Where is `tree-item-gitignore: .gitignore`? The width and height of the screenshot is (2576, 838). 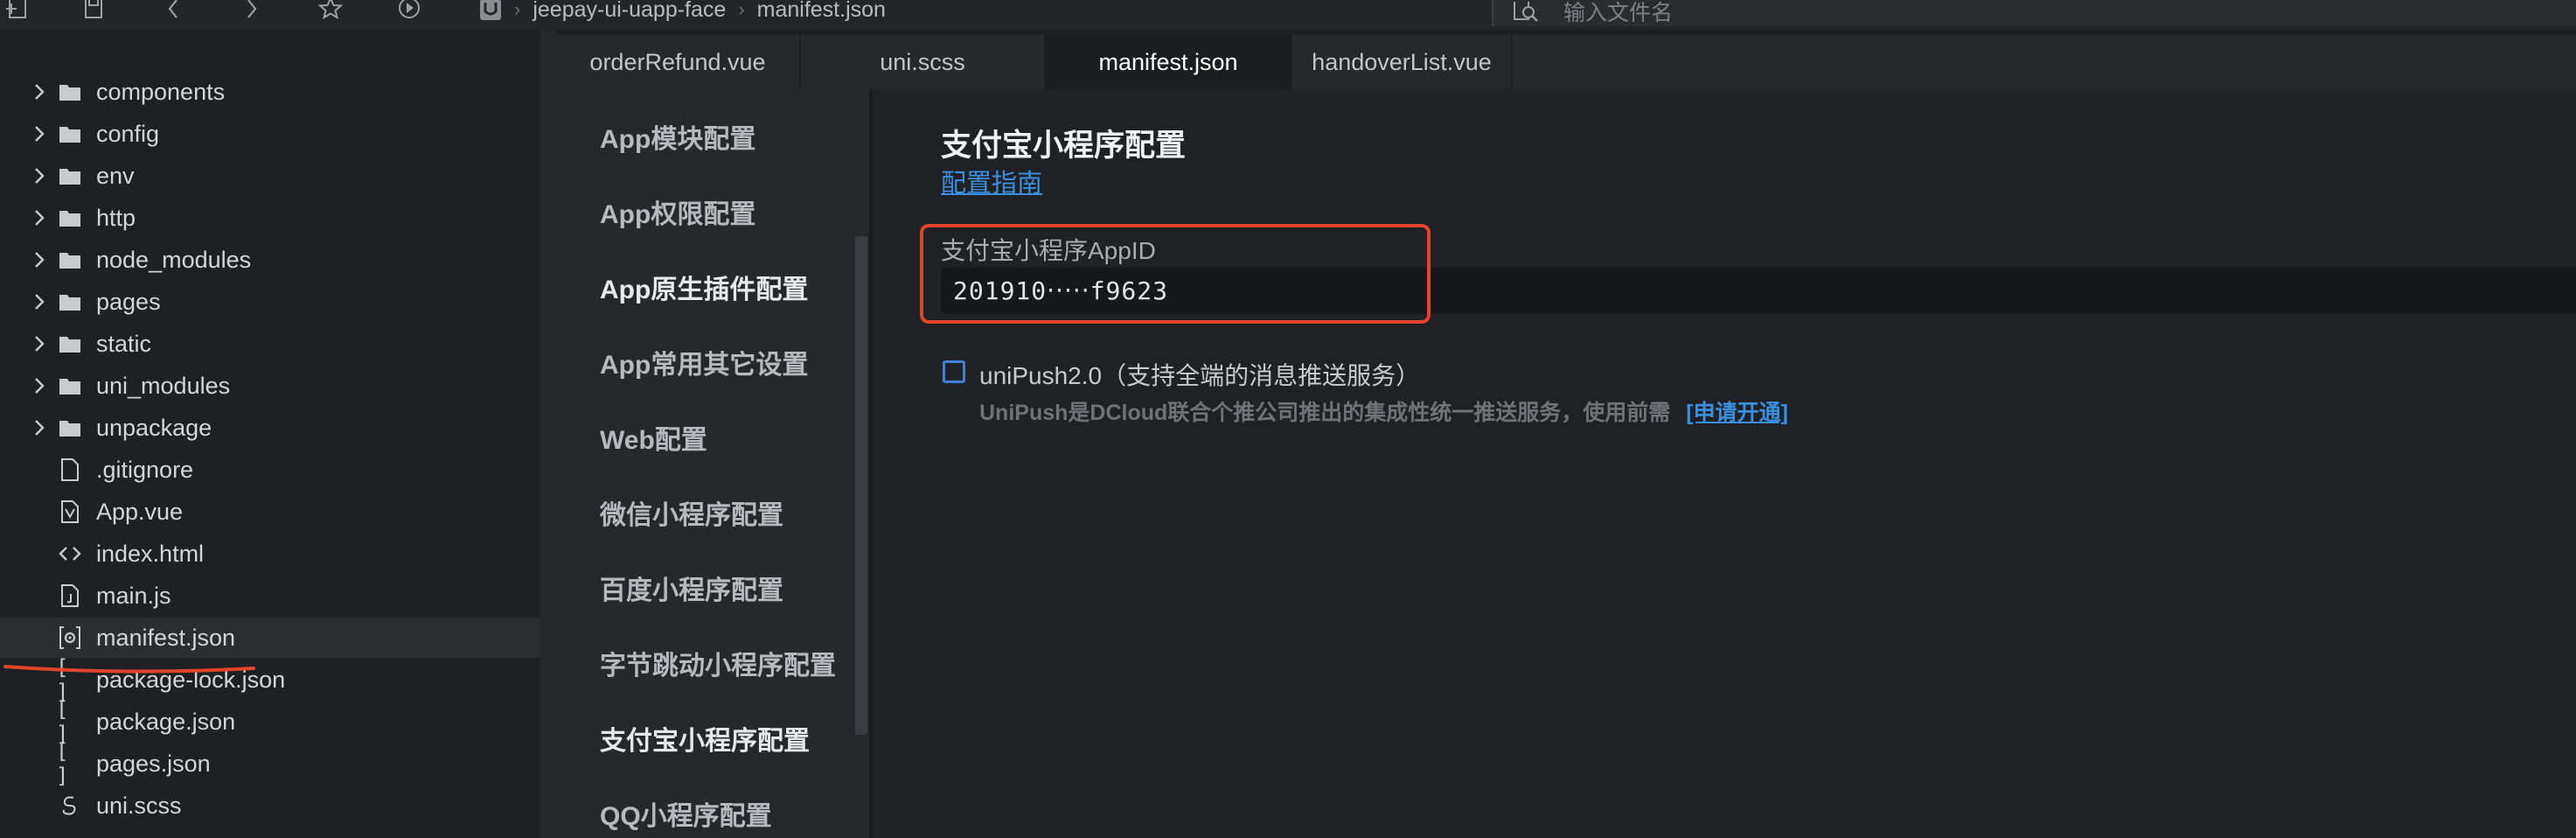 tree-item-gitignore: .gitignore is located at coordinates (270, 470).